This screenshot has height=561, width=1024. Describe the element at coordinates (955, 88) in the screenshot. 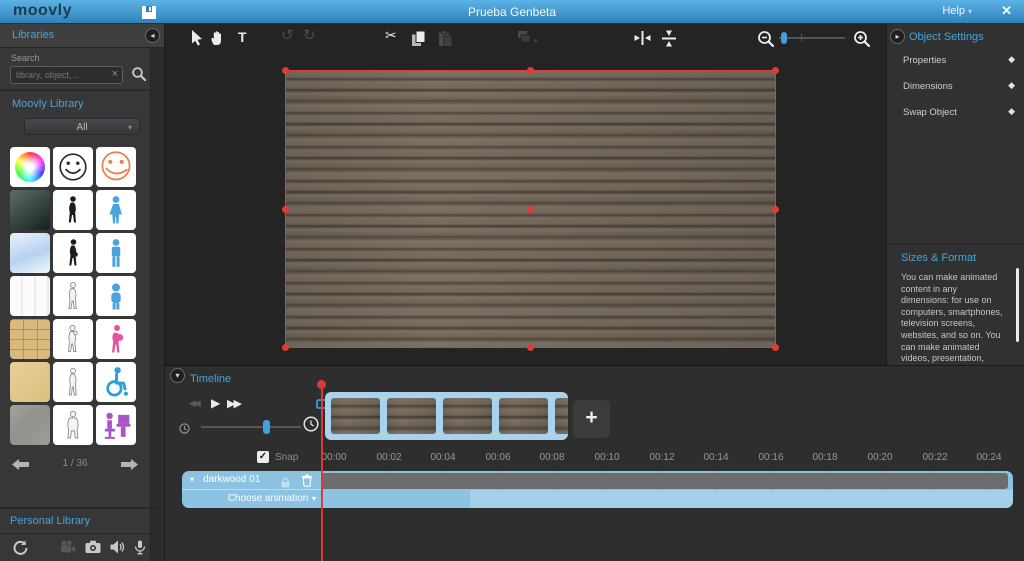

I see `settings-item-dimensions: Dimensions ◆` at that location.